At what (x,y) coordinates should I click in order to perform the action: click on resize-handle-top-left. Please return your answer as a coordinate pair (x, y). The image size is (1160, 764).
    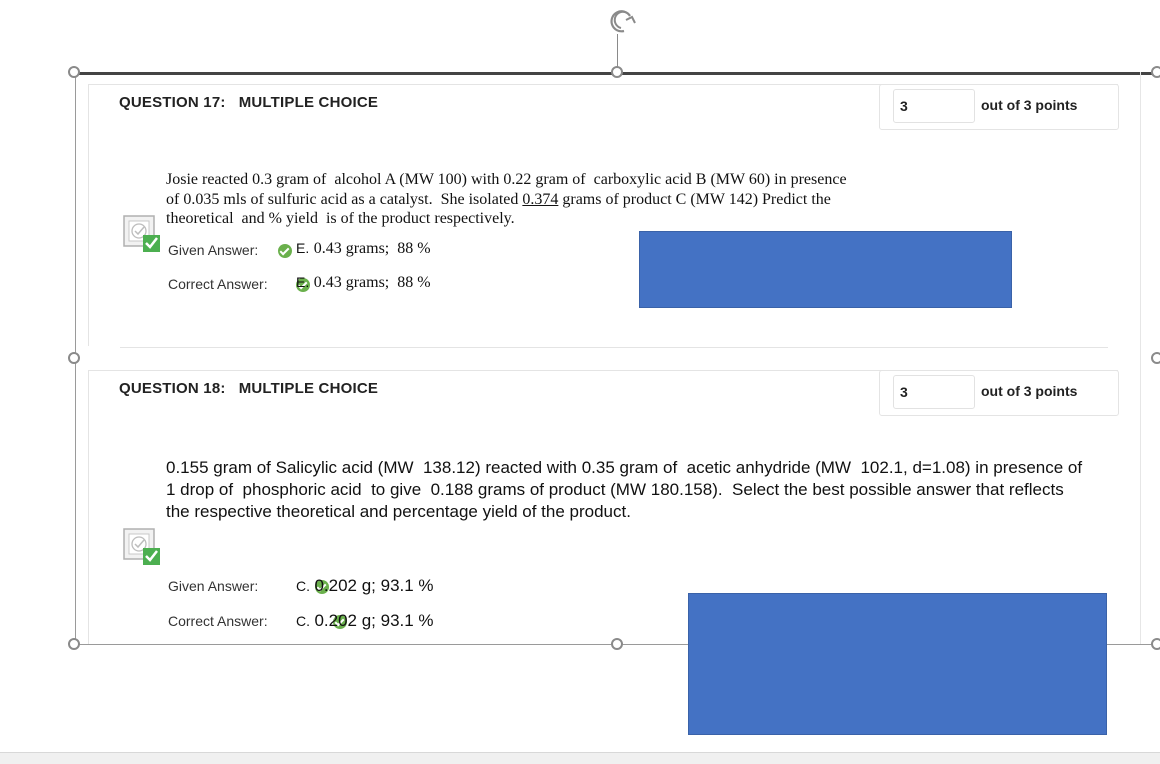
    Looking at the image, I should click on (74, 72).